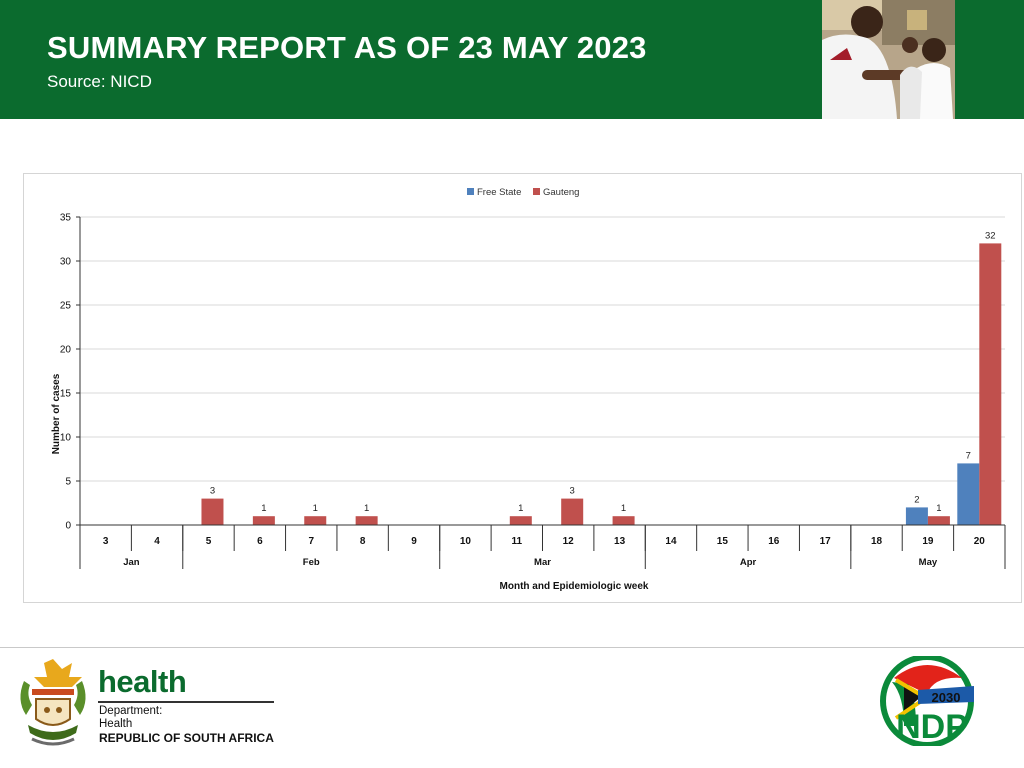 This screenshot has height=768, width=1024. Describe the element at coordinates (311, 562) in the screenshot. I see `month-label: Feb` at that location.